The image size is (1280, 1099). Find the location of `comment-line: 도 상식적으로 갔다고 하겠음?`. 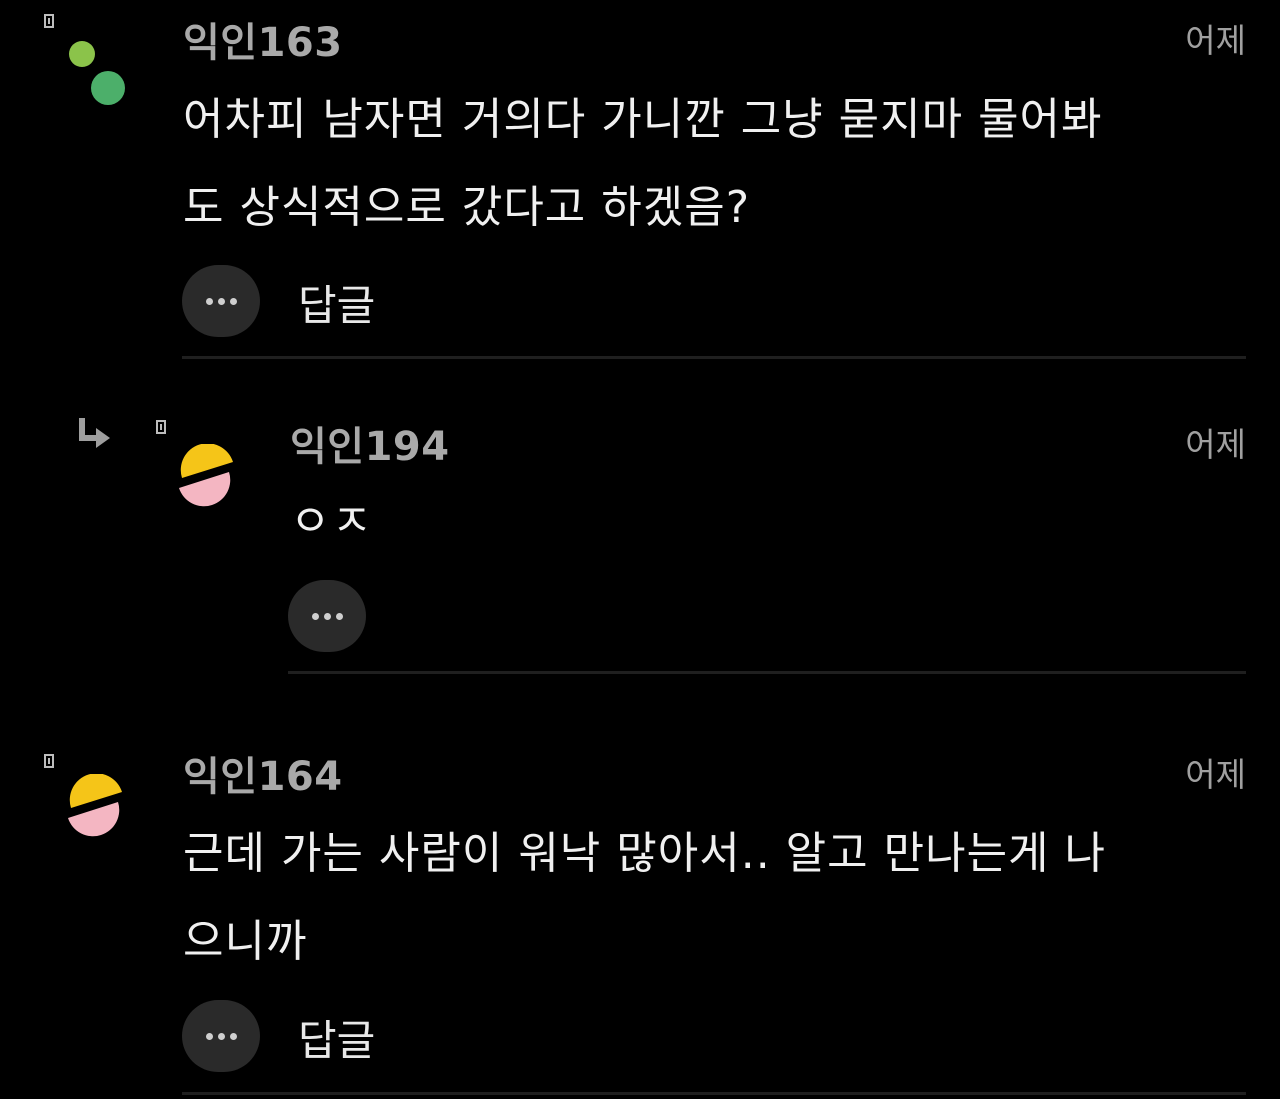

comment-line: 도 상식적으로 갔다고 하겠음? is located at coordinates (467, 207).